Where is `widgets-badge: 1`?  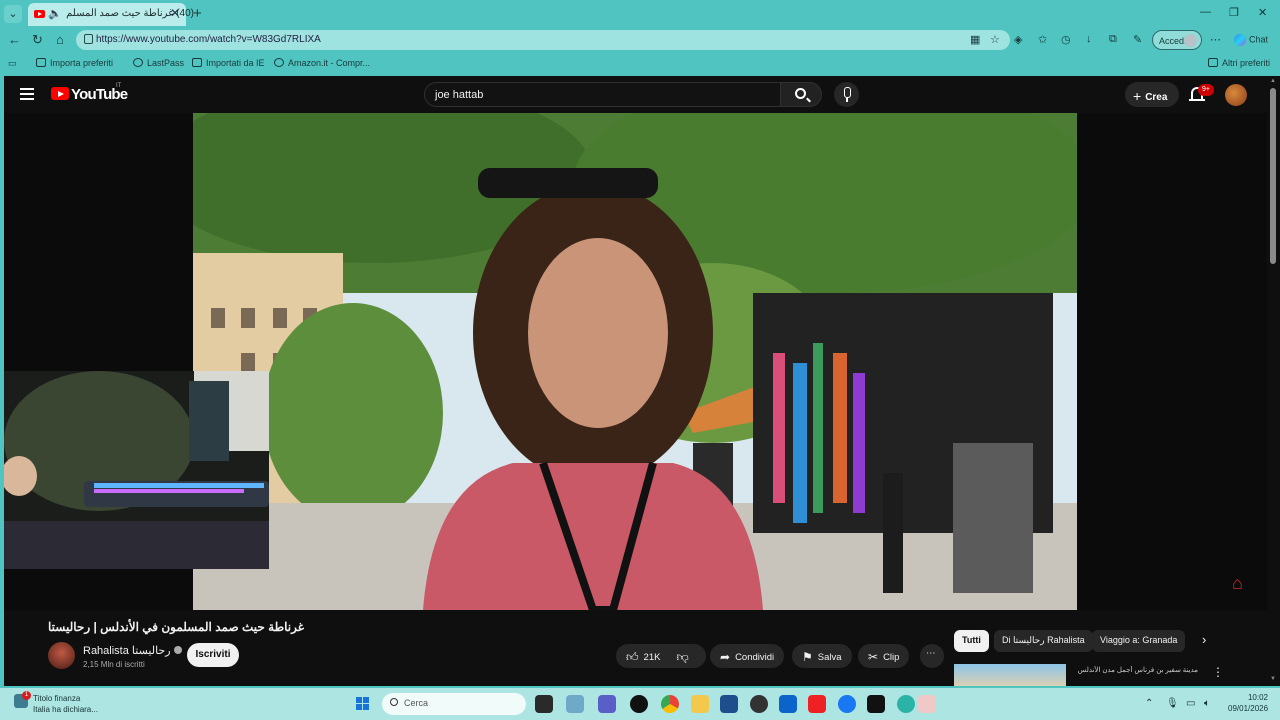 widgets-badge: 1 is located at coordinates (26, 695).